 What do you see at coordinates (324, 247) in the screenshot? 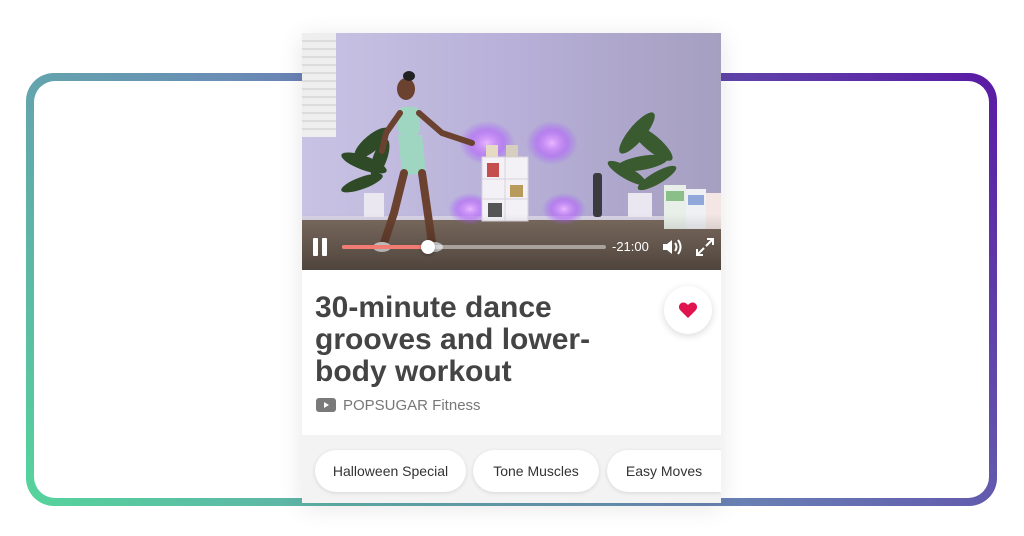
I see `pause-icon-bar` at bounding box center [324, 247].